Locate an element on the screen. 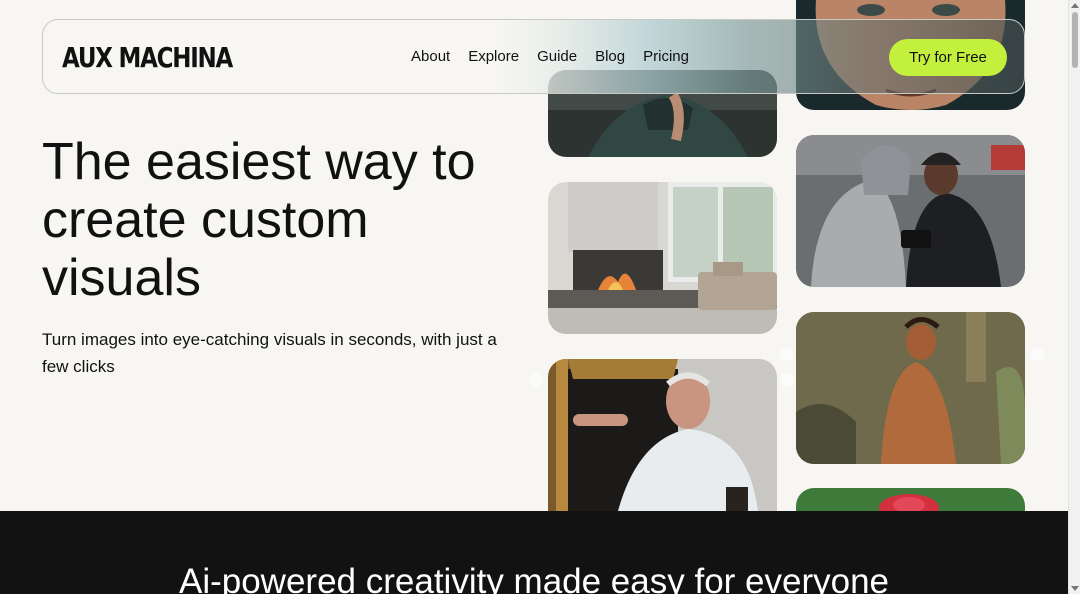 The height and width of the screenshot is (594, 1080). nav-item-about: About is located at coordinates (430, 56).